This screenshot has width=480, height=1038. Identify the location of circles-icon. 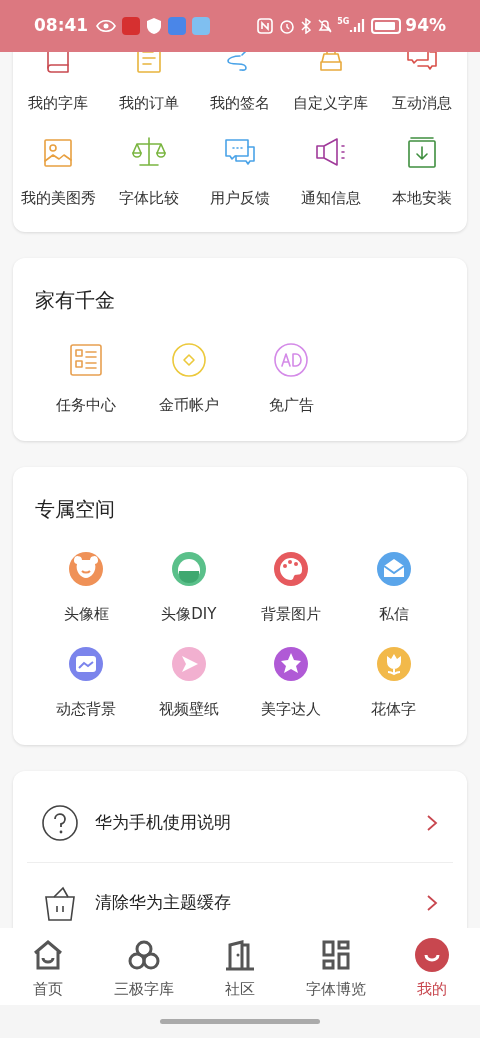
(144, 955).